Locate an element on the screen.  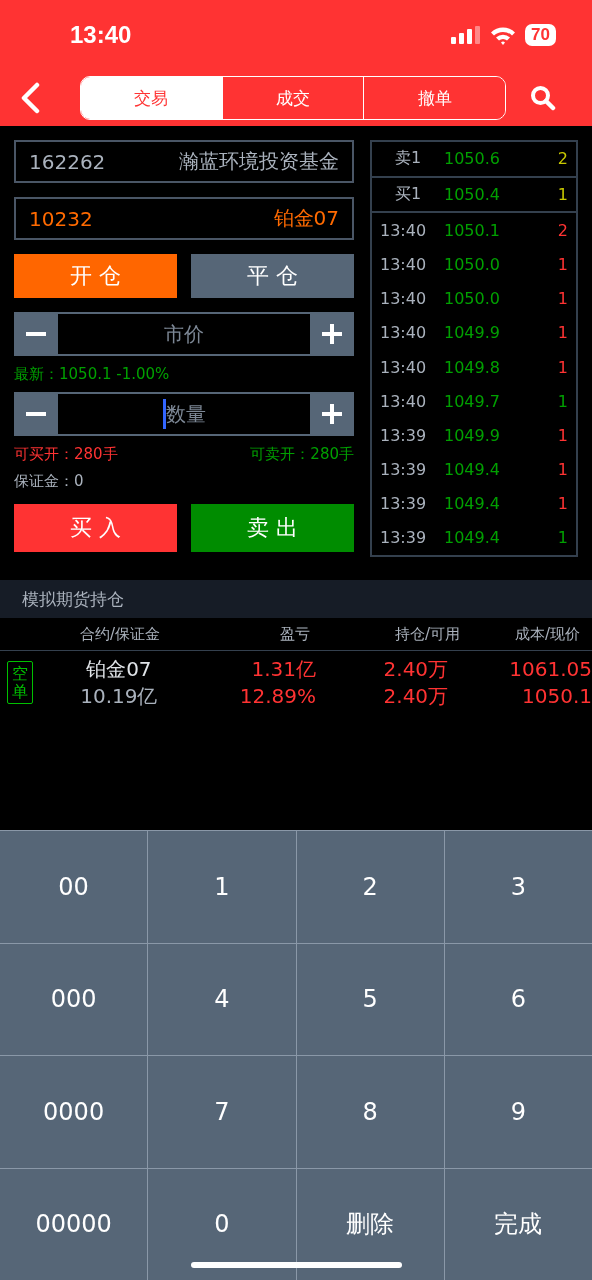
quote-price: 1050.6 is located at coordinates (472, 159).